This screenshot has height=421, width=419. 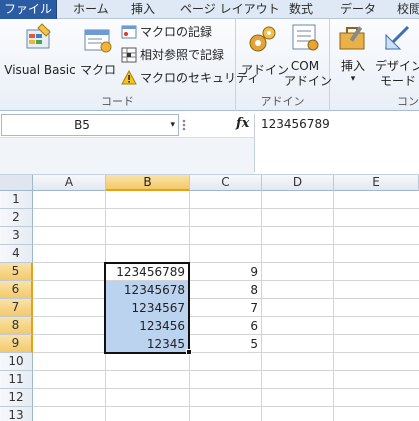 I want to click on controls-group-label: コン, so click(x=408, y=101).